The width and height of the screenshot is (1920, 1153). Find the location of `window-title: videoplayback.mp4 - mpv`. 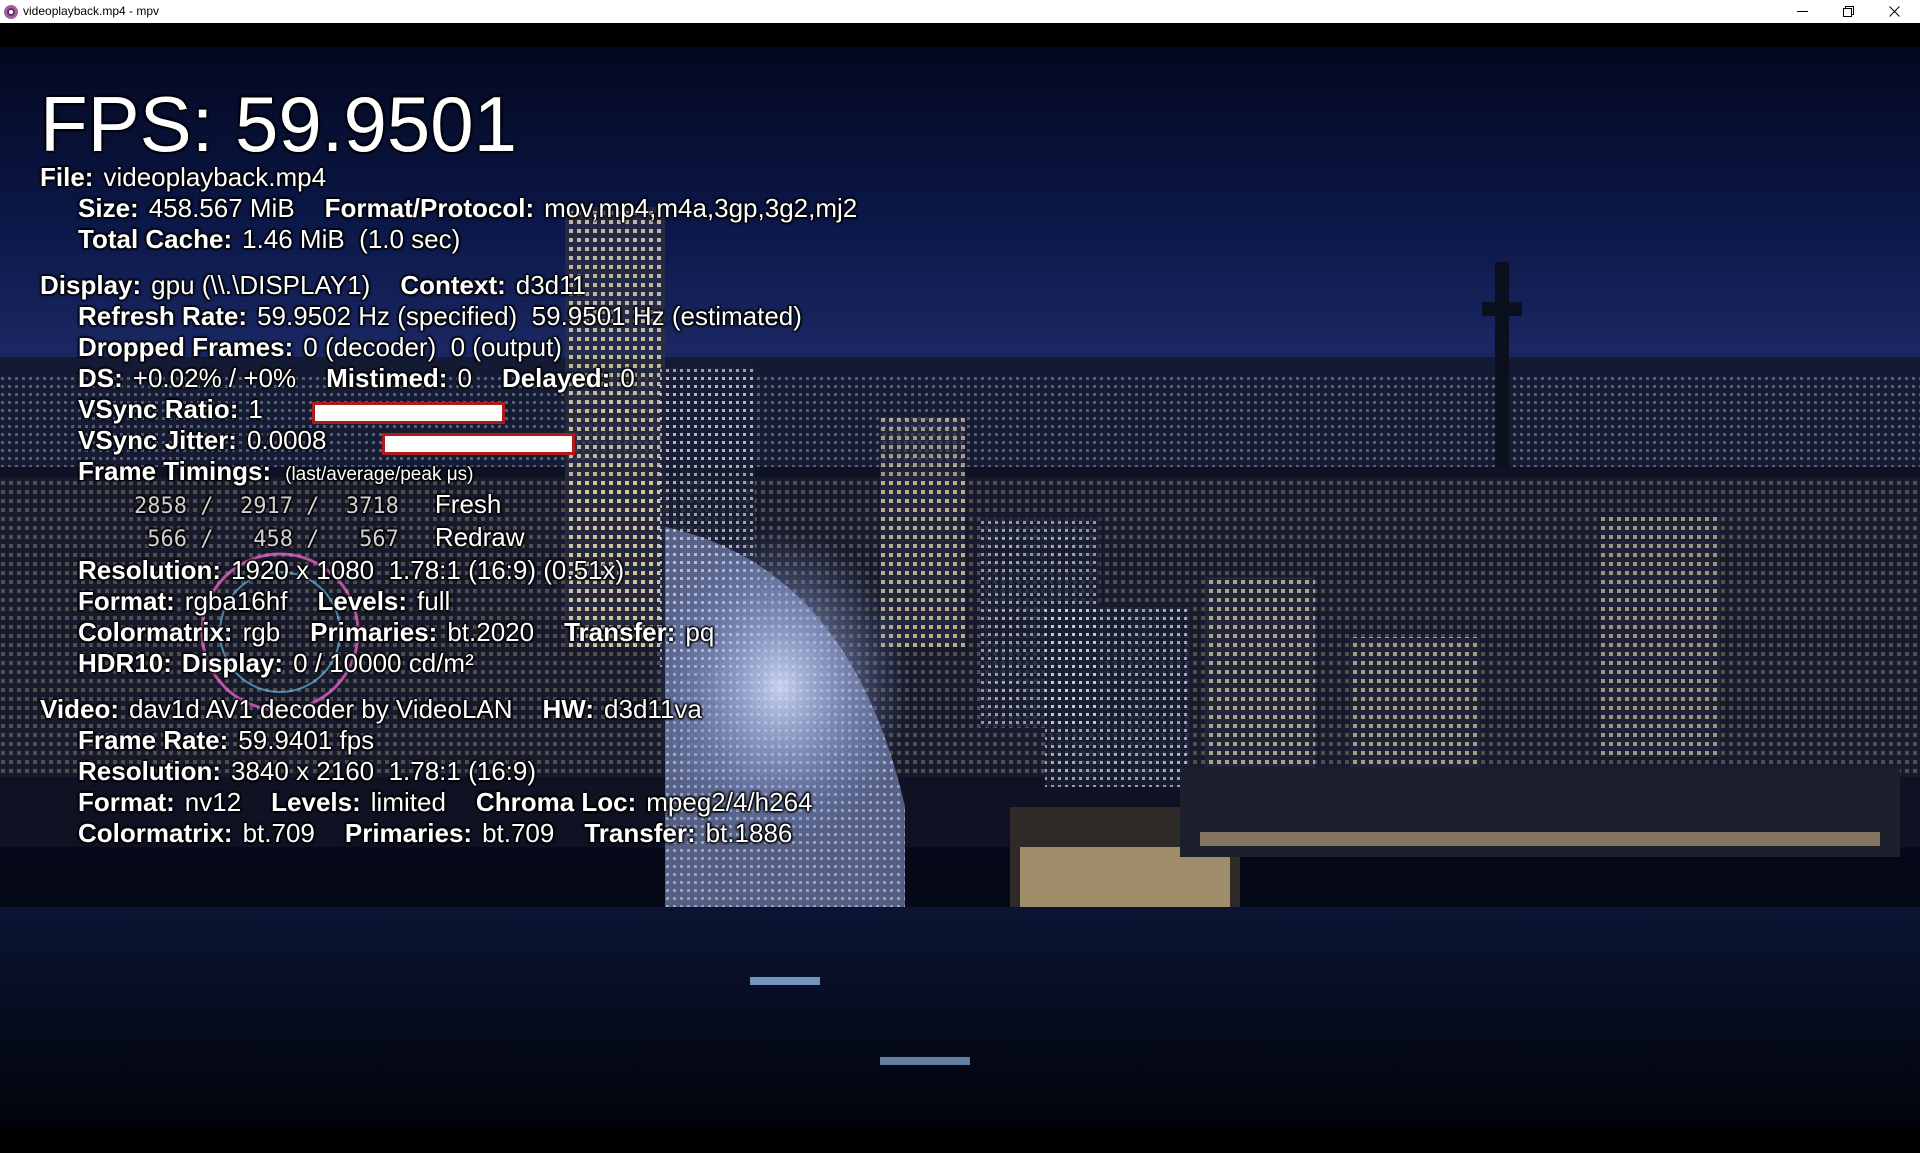

window-title: videoplayback.mp4 - mpv is located at coordinates (91, 11).